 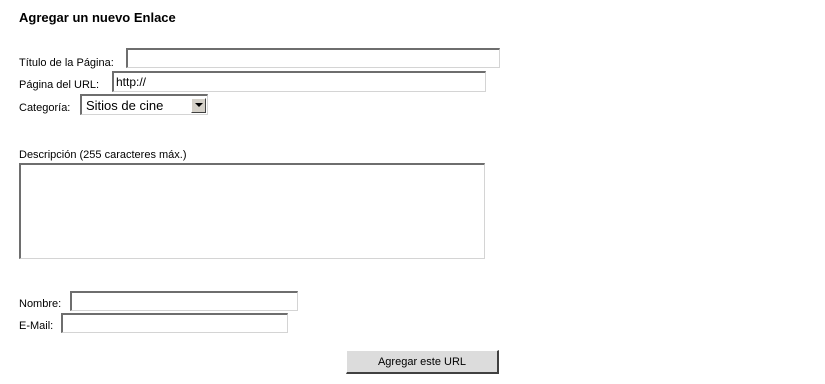 What do you see at coordinates (125, 105) in the screenshot?
I see `category-selected-value: Sitios de cine` at bounding box center [125, 105].